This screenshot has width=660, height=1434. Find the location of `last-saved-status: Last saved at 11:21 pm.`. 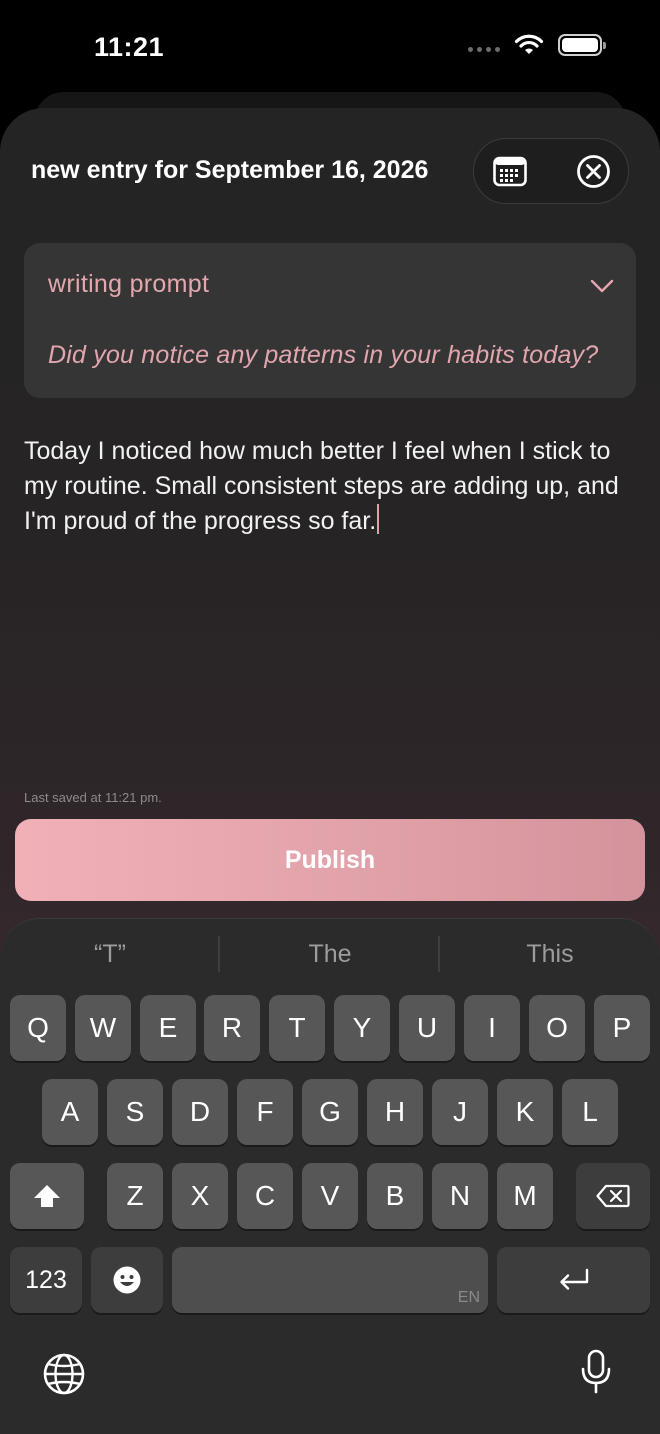

last-saved-status: Last saved at 11:21 pm. is located at coordinates (93, 797).